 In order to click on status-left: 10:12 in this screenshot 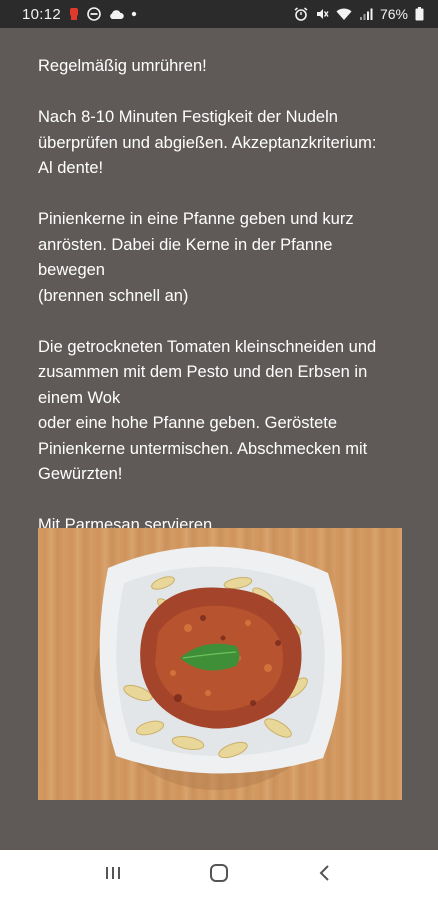, I will do `click(79, 14)`.